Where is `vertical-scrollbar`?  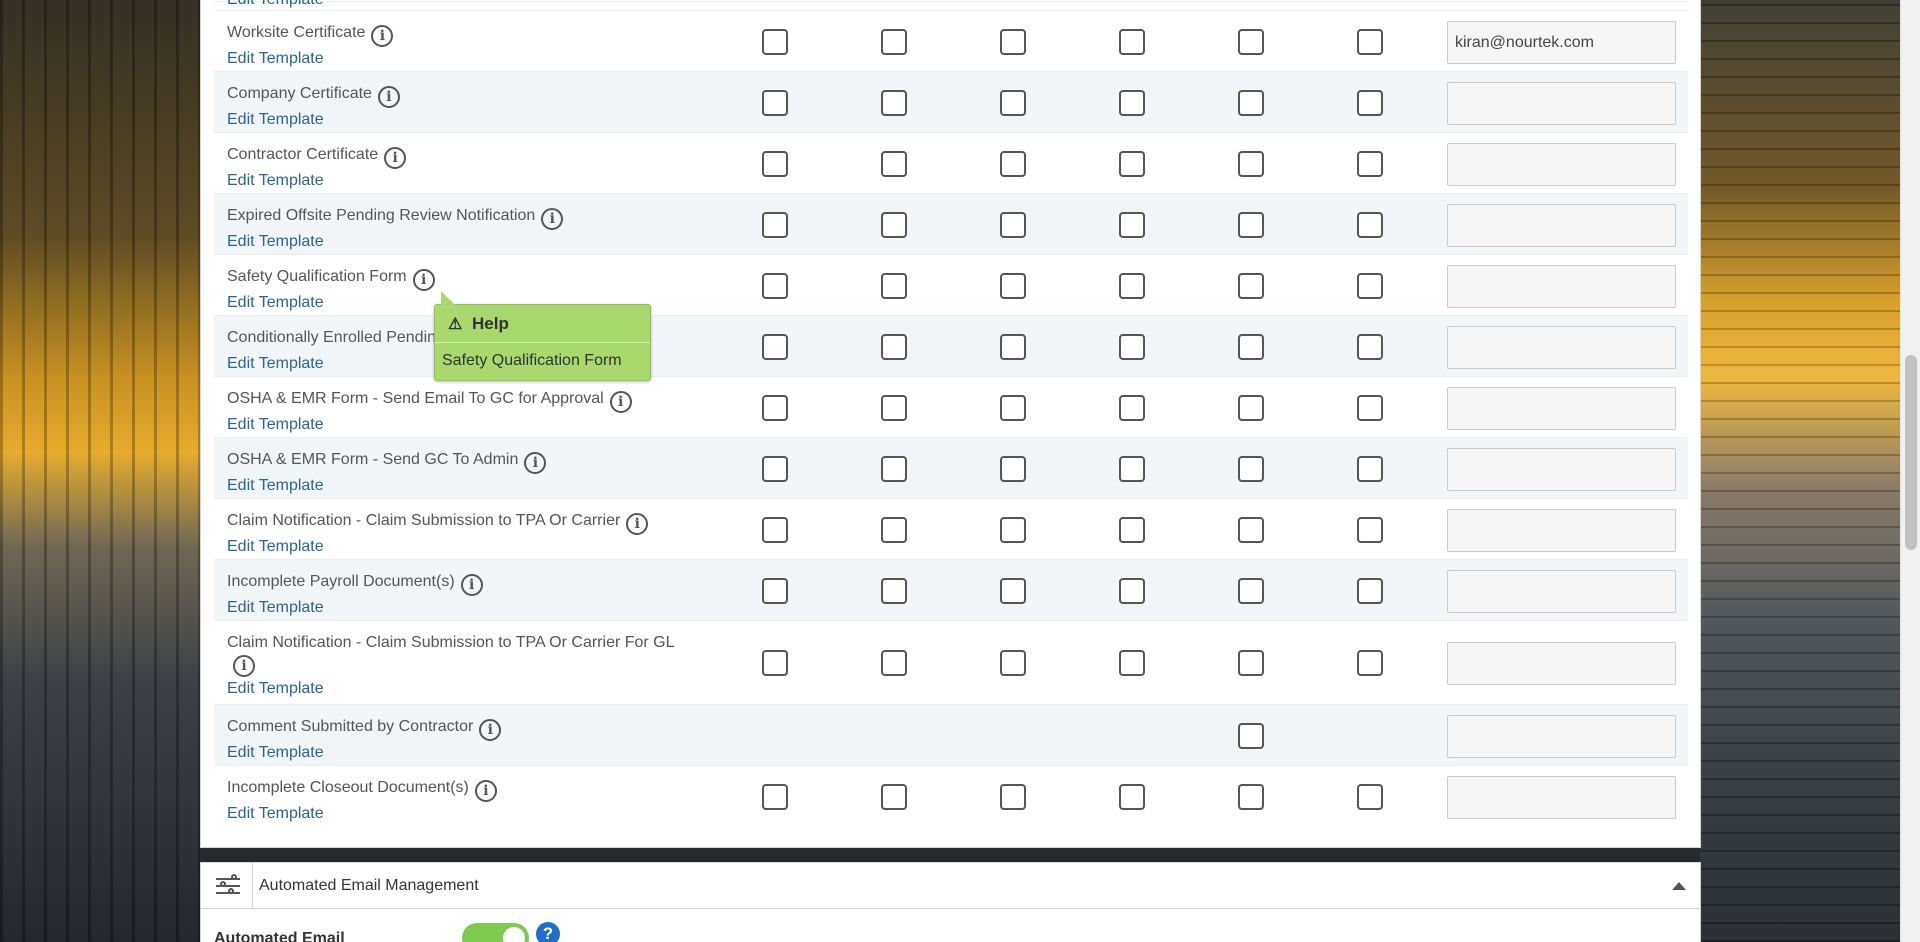 vertical-scrollbar is located at coordinates (1910, 471).